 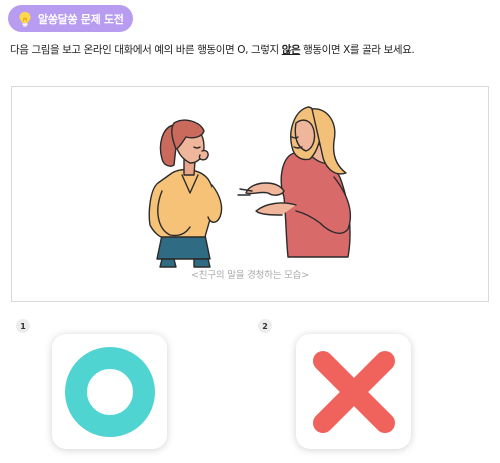 What do you see at coordinates (81, 19) in the screenshot?
I see `badge-label: 알쏭달쏭 문제 도전` at bounding box center [81, 19].